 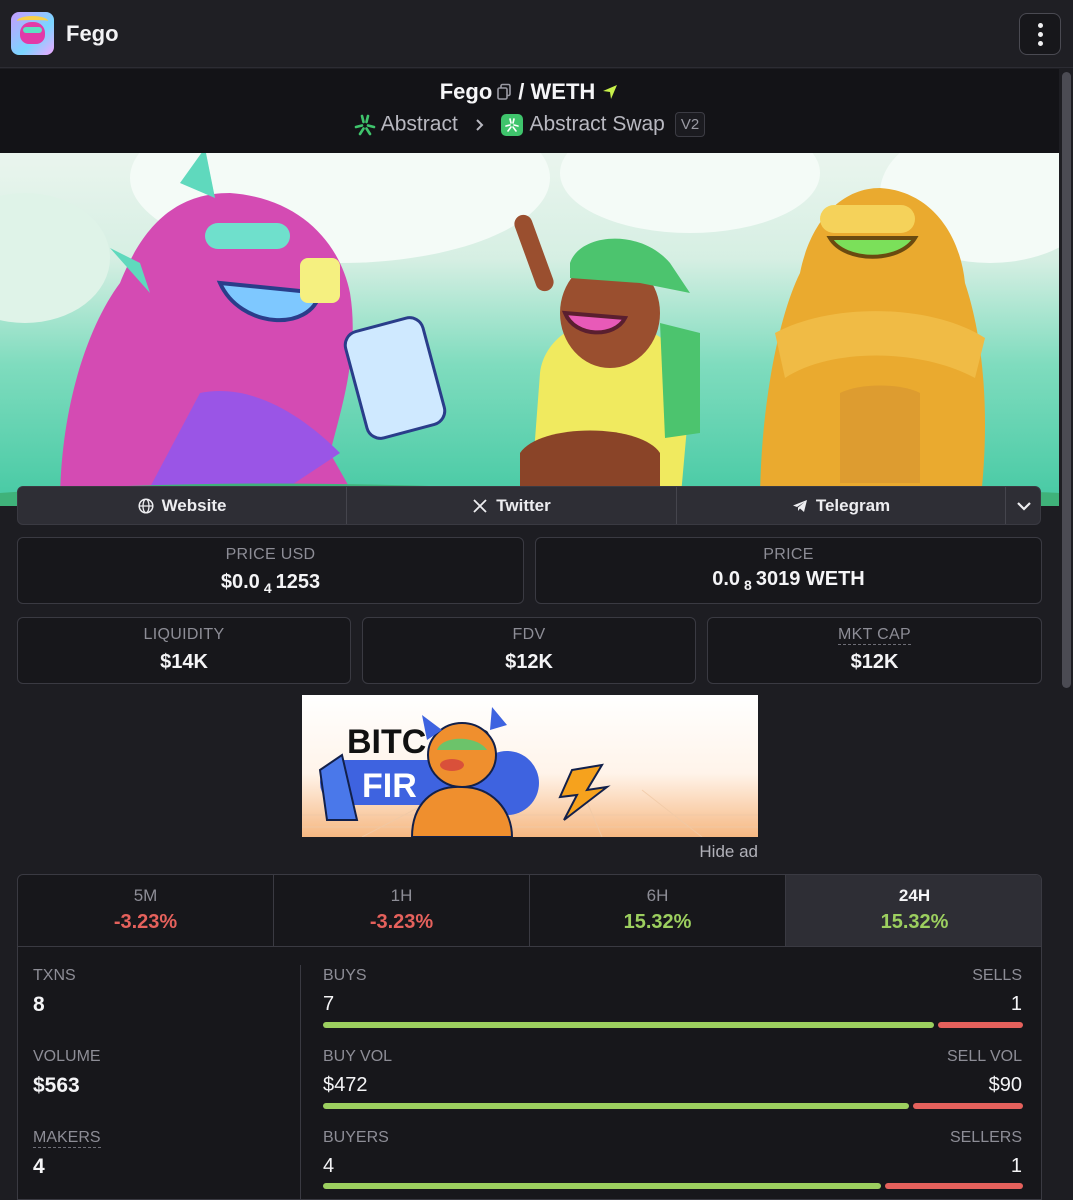 What do you see at coordinates (270, 583) in the screenshot?
I see `price-usd-value: $0.0 4 1253` at bounding box center [270, 583].